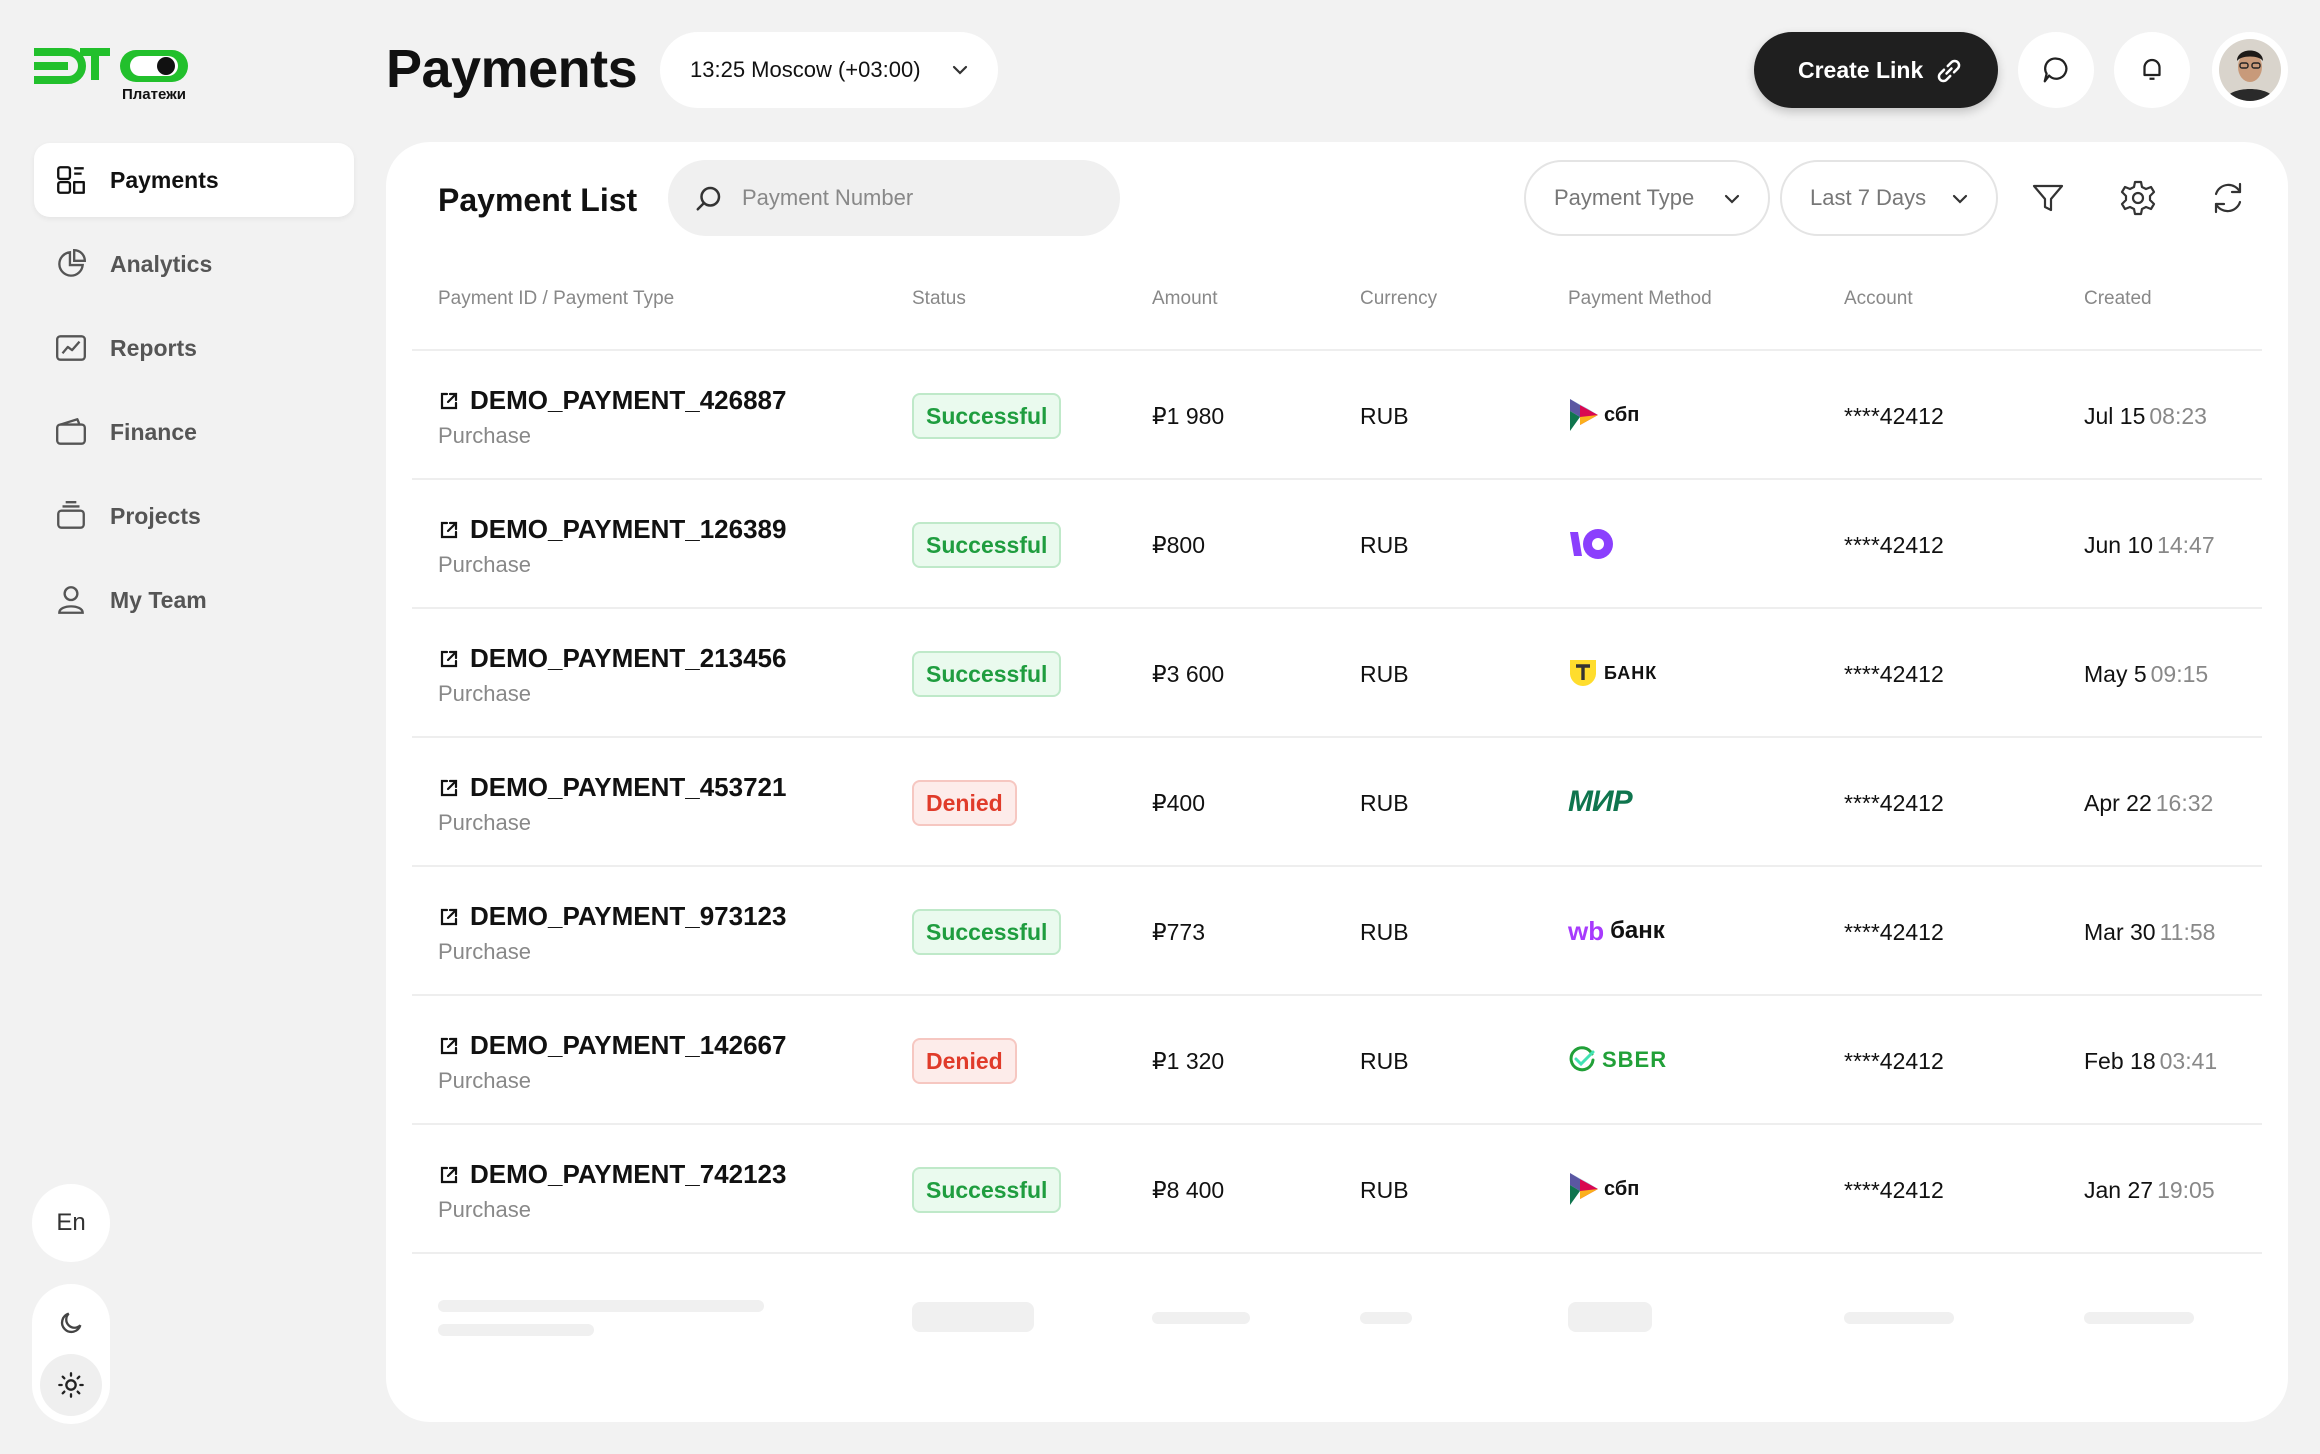 The height and width of the screenshot is (1454, 2320). I want to click on dark-theme-button, so click(71, 1323).